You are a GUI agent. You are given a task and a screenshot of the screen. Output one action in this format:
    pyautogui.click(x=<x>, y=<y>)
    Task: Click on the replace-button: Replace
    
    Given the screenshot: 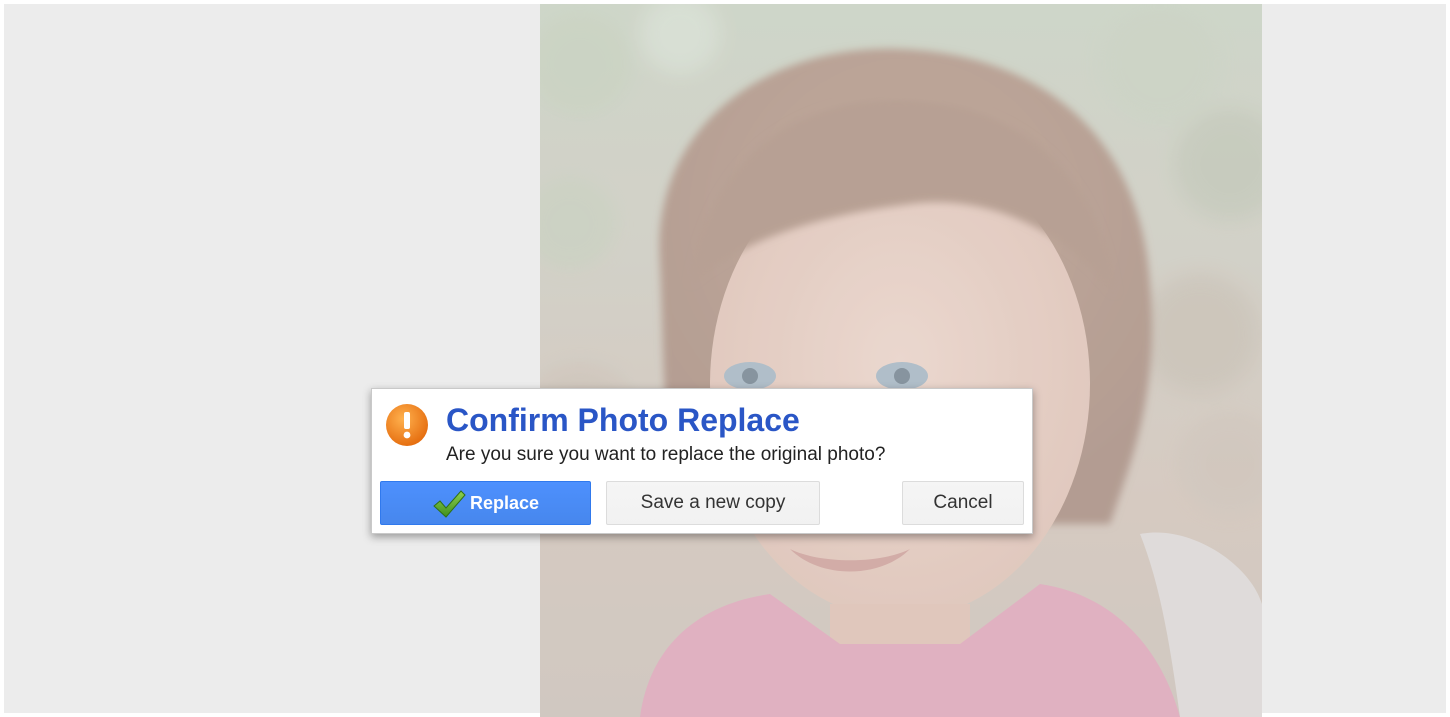 What is the action you would take?
    pyautogui.click(x=485, y=503)
    